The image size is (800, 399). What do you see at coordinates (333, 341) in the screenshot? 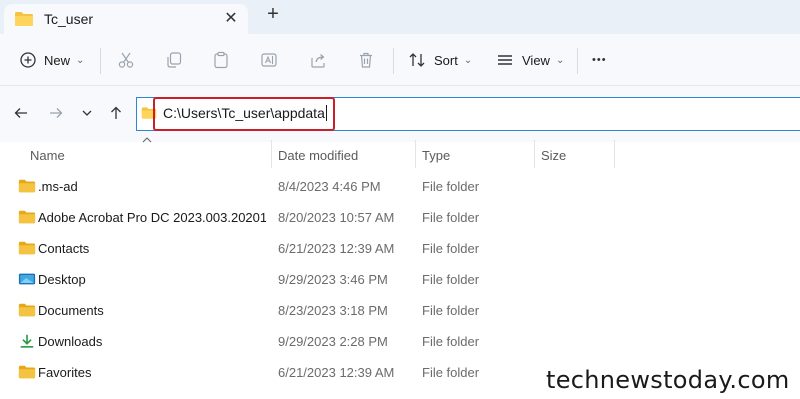
I see `file-date-modified: 9/29/2023 2:28 PM` at bounding box center [333, 341].